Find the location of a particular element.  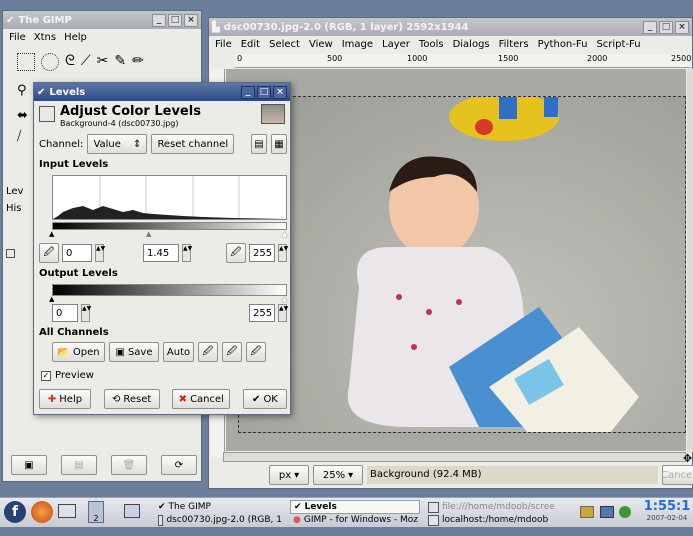

checkbox-icon is located at coordinates (10, 253).